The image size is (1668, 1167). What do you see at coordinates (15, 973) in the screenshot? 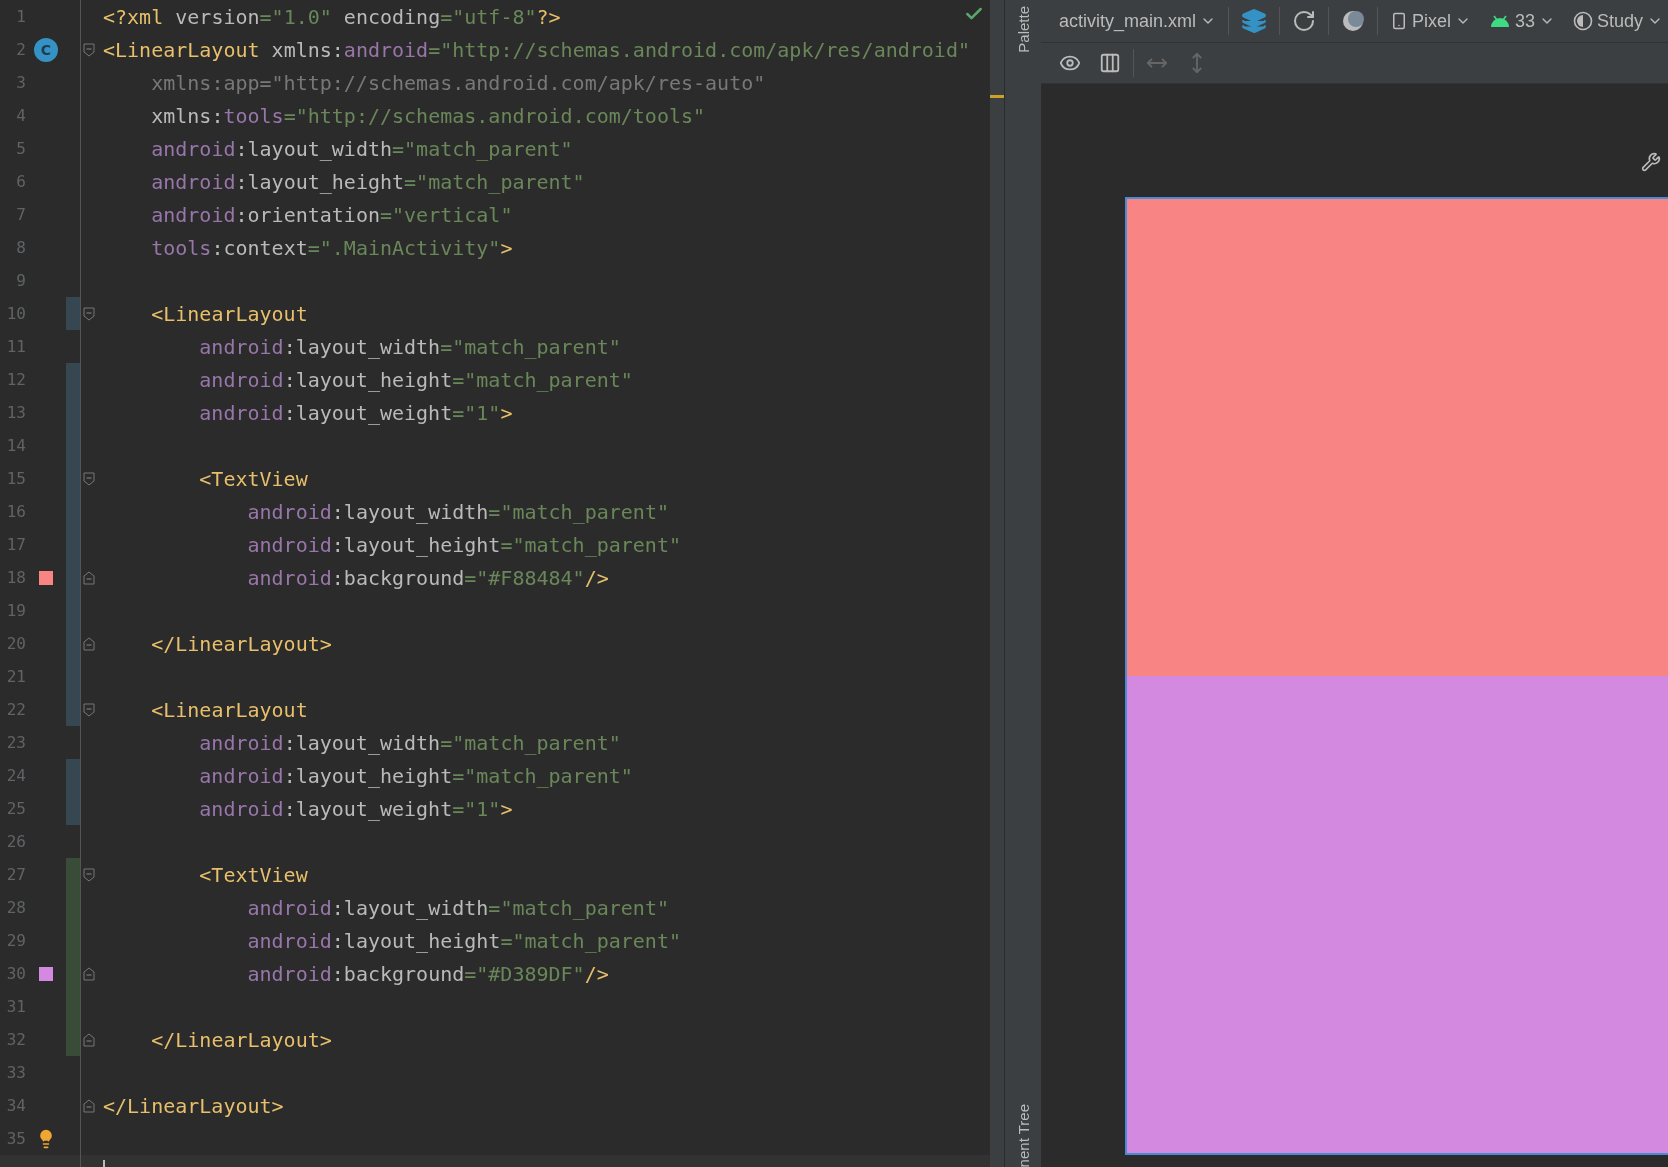
I see `line-number: 30` at bounding box center [15, 973].